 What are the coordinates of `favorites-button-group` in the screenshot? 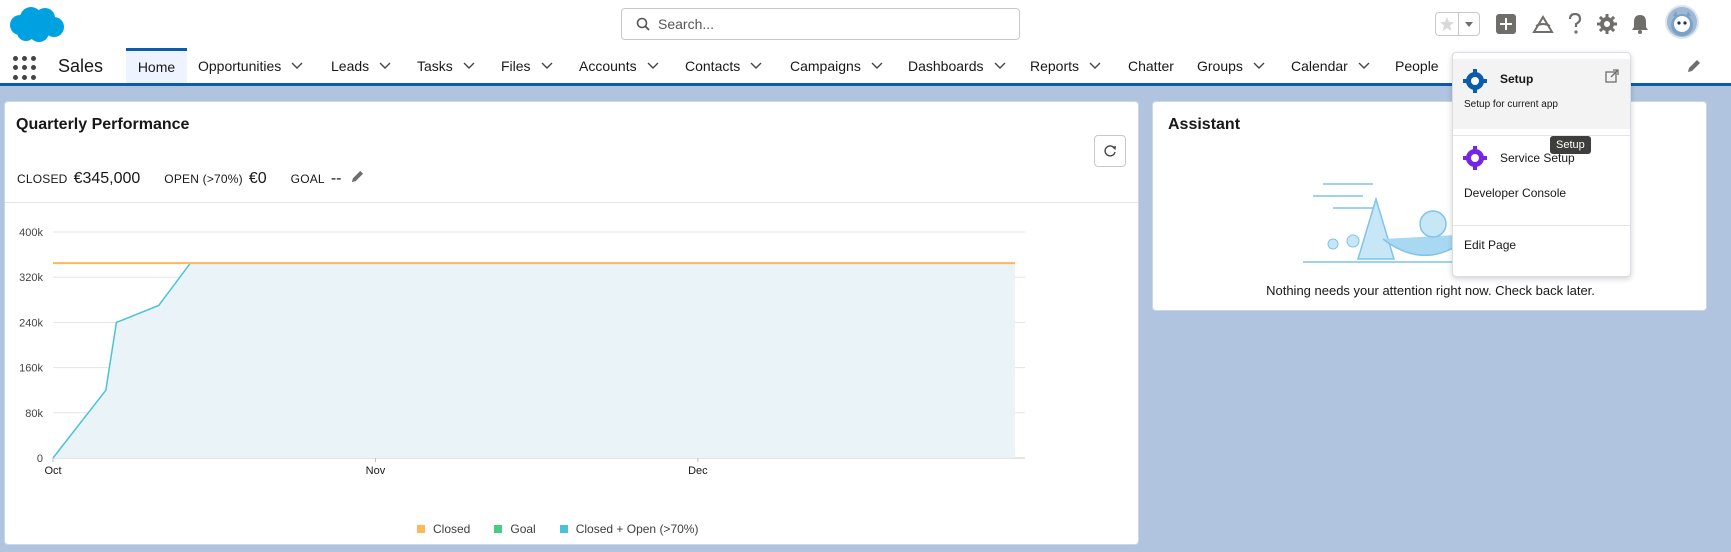 It's located at (1457, 24).